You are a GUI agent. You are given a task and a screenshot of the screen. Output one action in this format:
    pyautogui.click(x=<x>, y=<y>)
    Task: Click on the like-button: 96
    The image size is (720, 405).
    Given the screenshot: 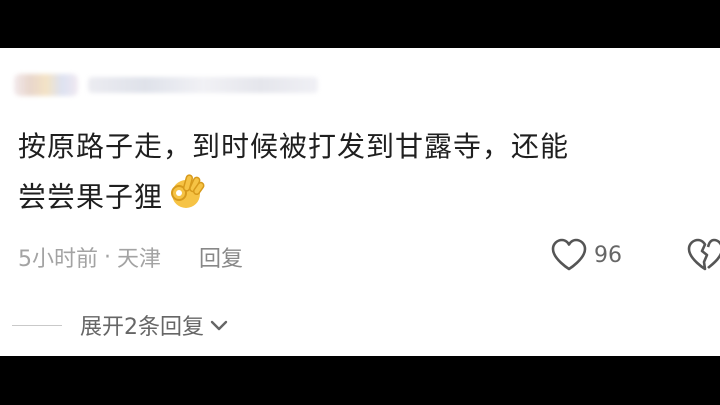 What is the action you would take?
    pyautogui.click(x=586, y=255)
    